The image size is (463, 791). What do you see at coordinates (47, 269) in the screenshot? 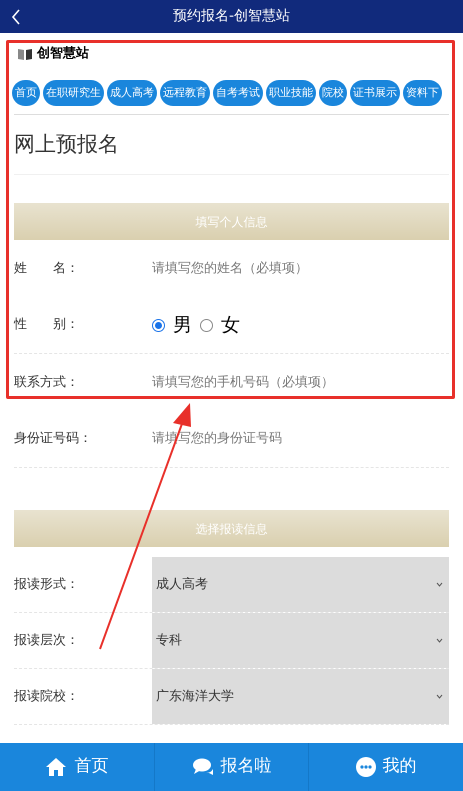
I see `field-label: 姓 名：` at bounding box center [47, 269].